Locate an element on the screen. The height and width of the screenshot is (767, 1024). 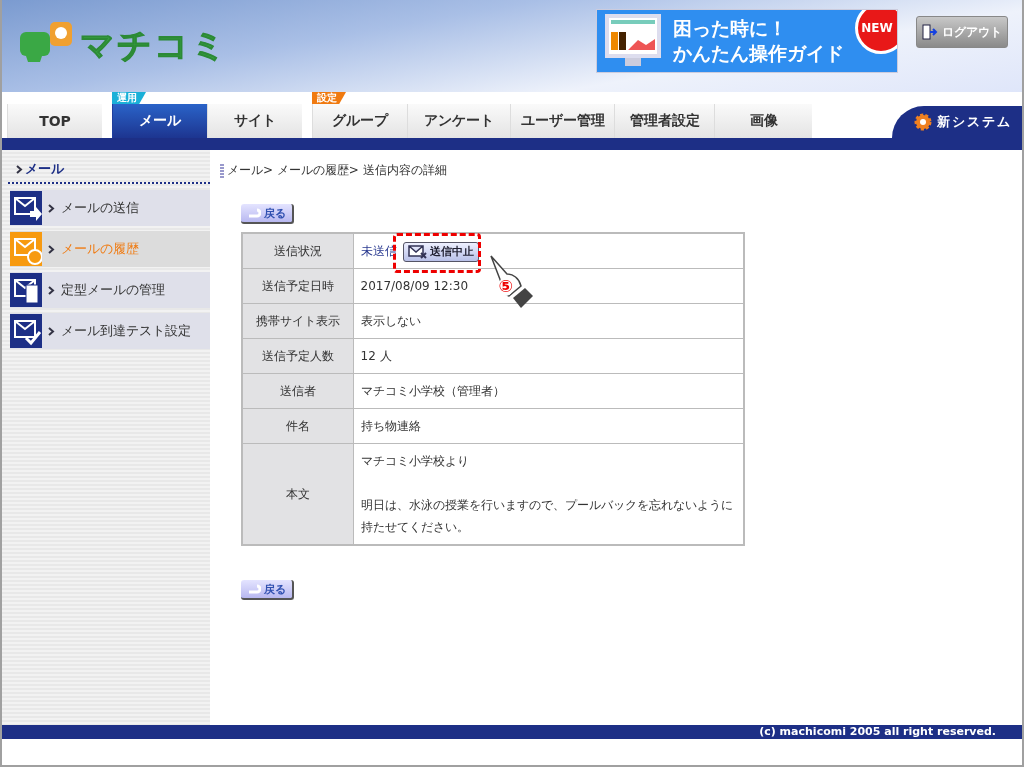
tag-label: 運用 is located at coordinates (129, 98).